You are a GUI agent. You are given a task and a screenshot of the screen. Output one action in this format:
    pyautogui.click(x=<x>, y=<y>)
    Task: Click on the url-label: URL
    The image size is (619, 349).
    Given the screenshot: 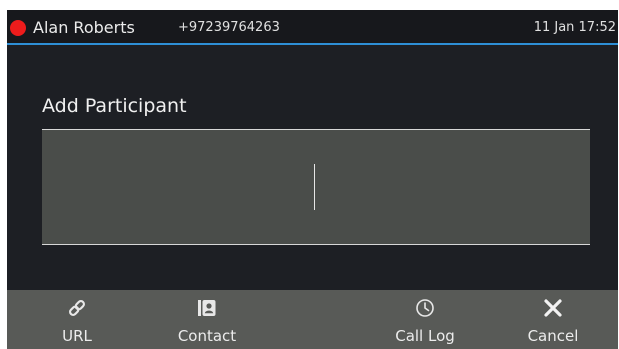 What is the action you would take?
    pyautogui.click(x=77, y=336)
    